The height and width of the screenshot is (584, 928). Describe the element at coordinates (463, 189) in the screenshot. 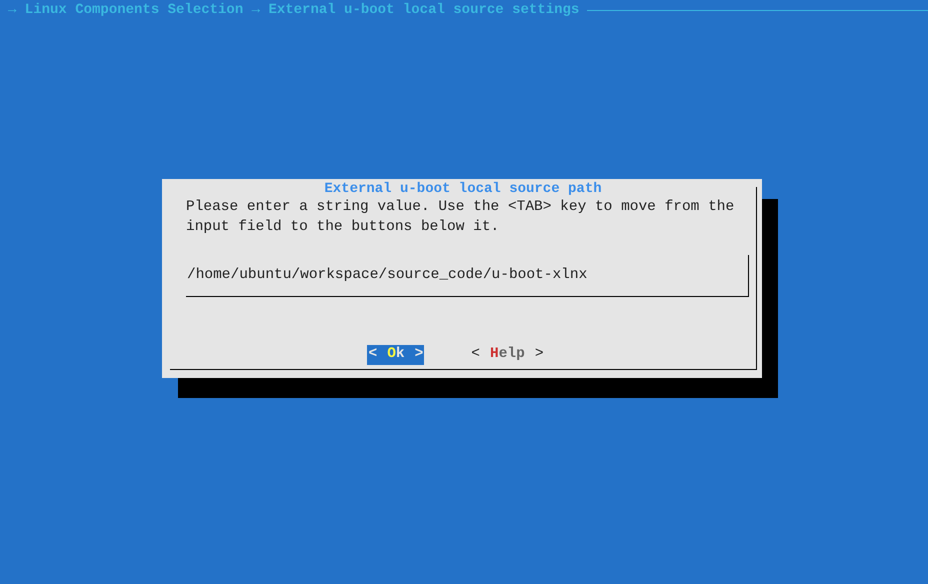

I see `dialog-title: External u-boot local source path` at that location.